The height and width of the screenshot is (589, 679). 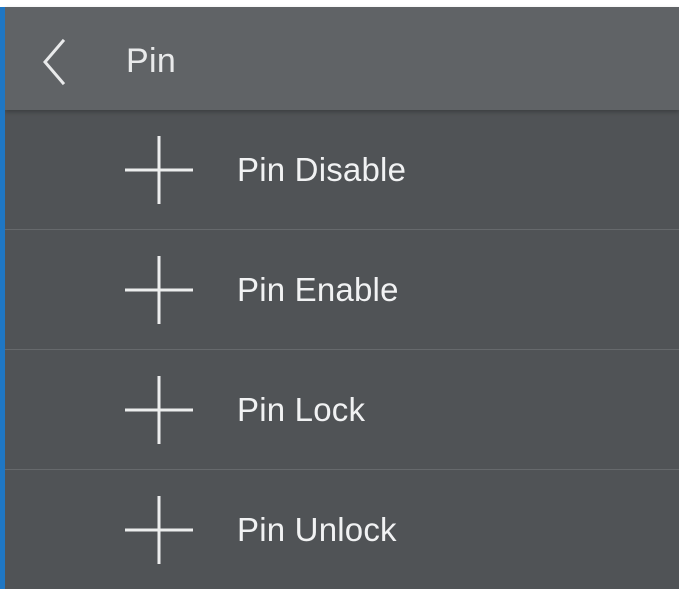 What do you see at coordinates (2, 298) in the screenshot?
I see `left-accent-bar` at bounding box center [2, 298].